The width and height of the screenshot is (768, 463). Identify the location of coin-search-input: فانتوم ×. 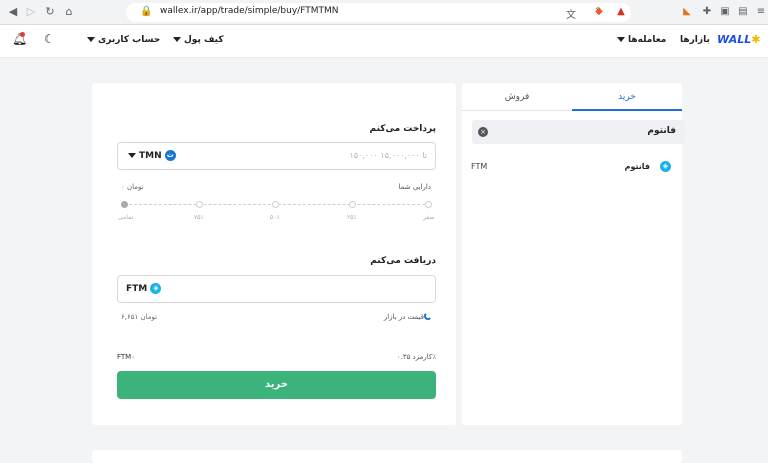
(579, 132).